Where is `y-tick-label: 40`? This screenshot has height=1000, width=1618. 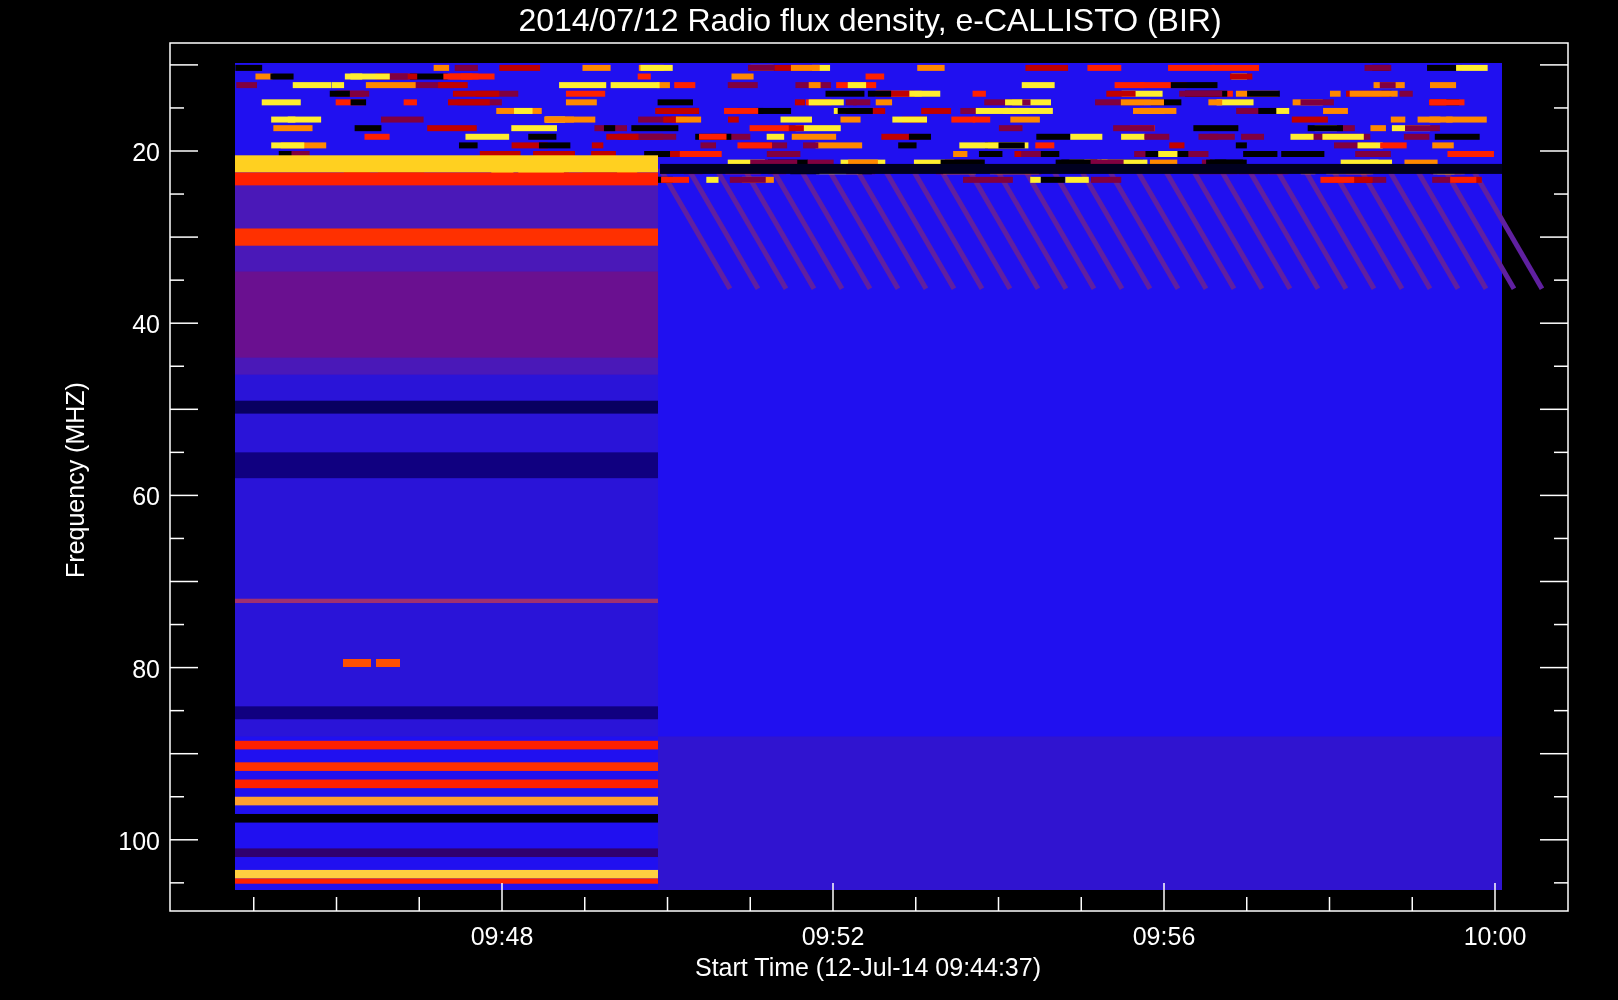
y-tick-label: 40 is located at coordinates (146, 324).